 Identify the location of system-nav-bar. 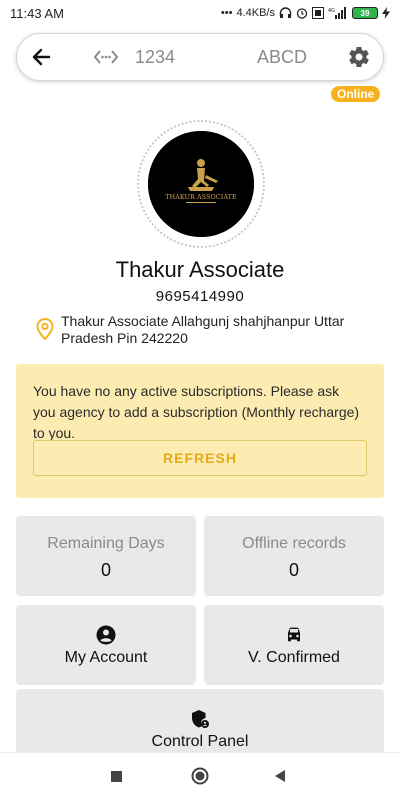
(200, 776).